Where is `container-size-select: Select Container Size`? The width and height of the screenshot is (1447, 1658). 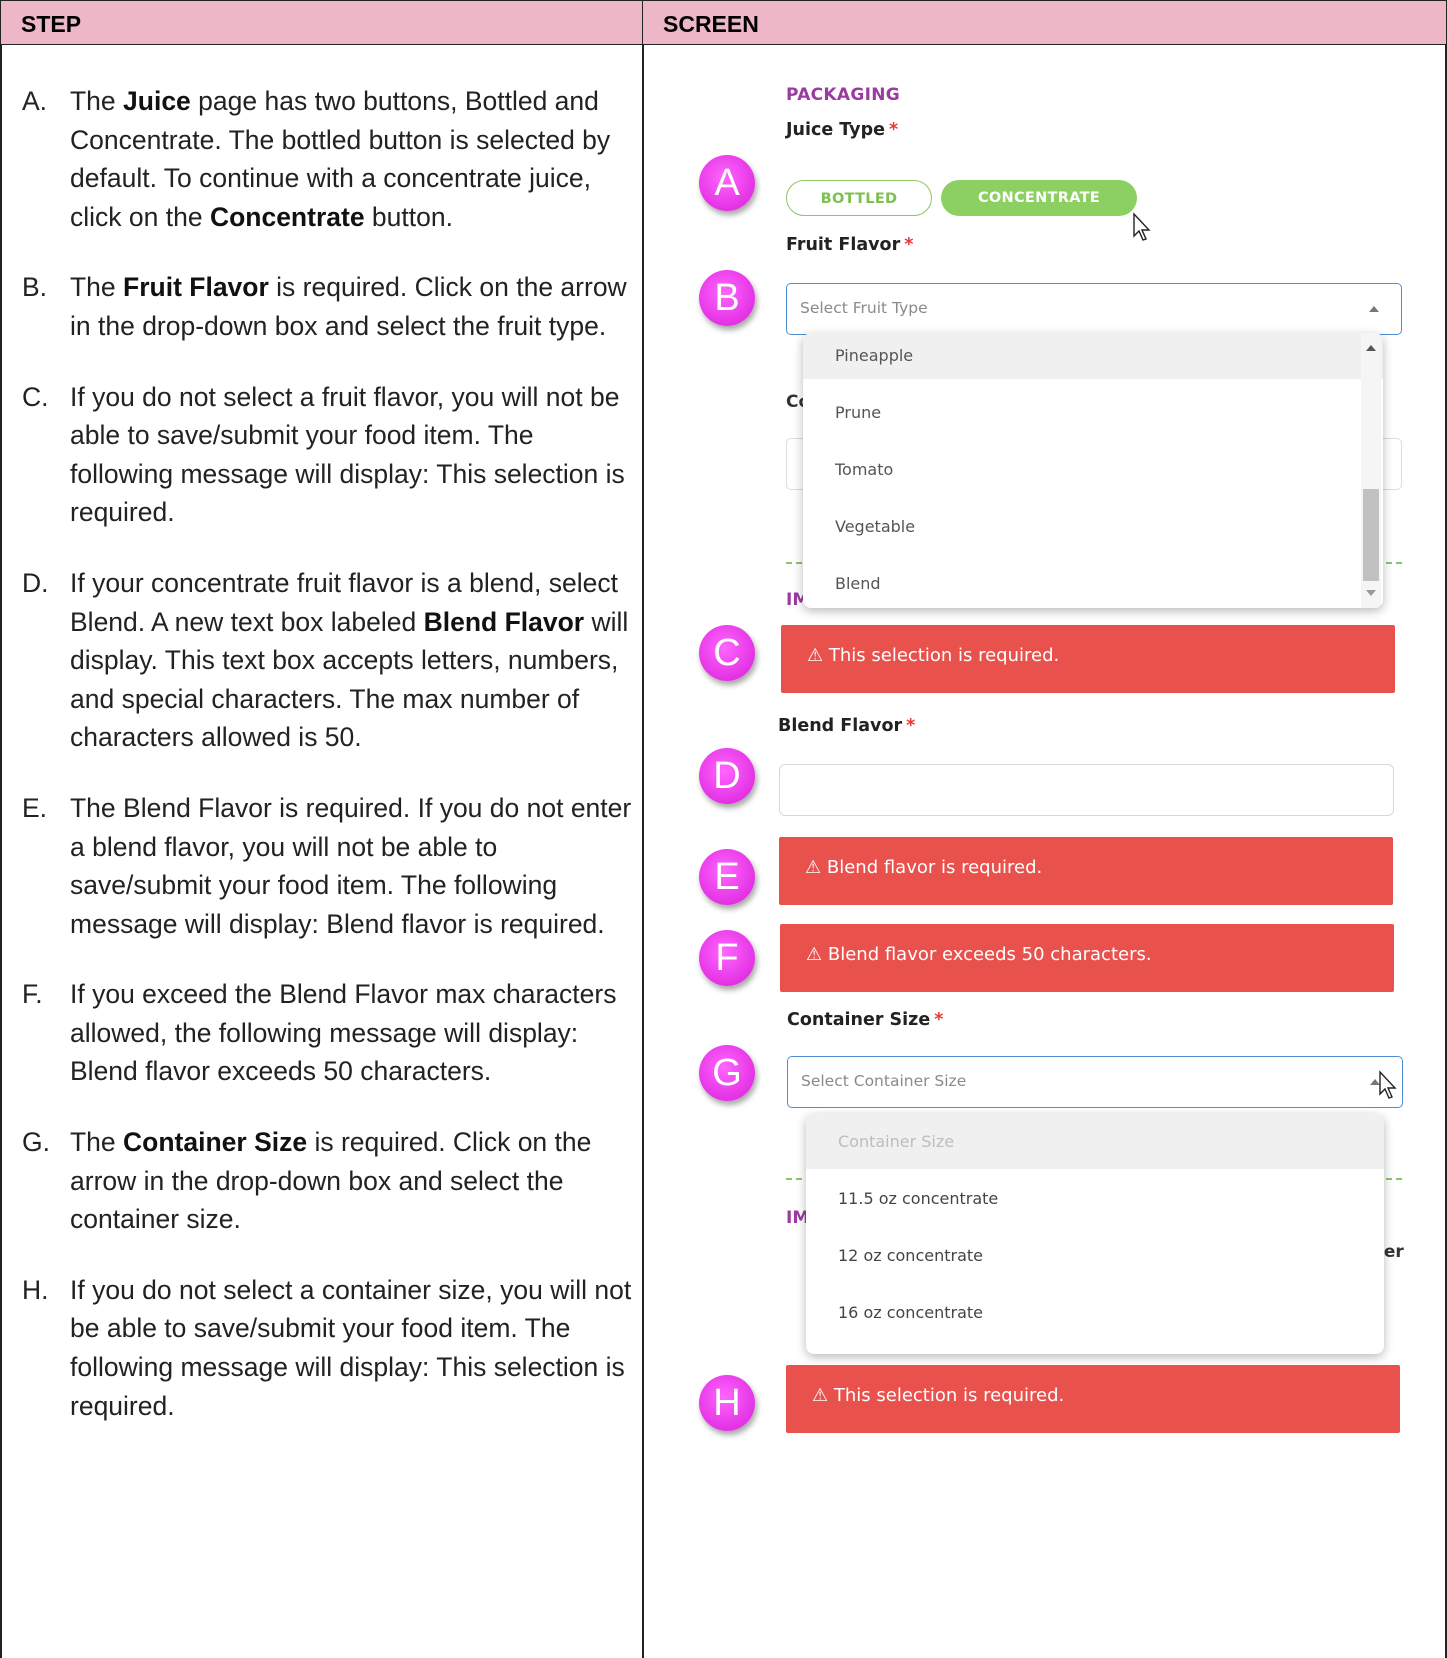 container-size-select: Select Container Size is located at coordinates (1095, 1082).